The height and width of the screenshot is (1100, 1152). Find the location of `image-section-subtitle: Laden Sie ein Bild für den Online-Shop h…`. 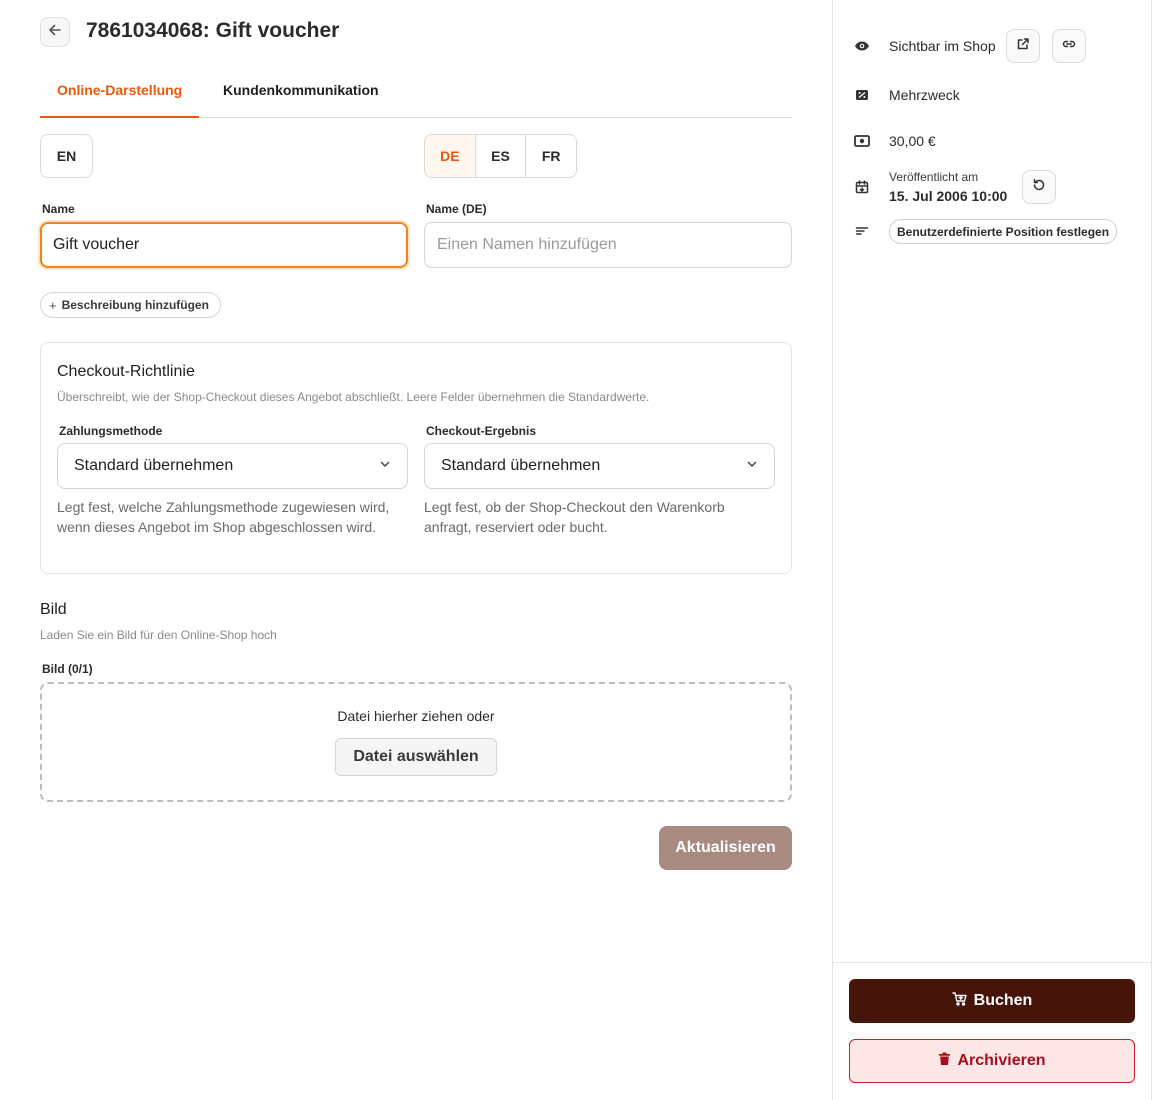

image-section-subtitle: Laden Sie ein Bild für den Online-Shop h… is located at coordinates (158, 635).